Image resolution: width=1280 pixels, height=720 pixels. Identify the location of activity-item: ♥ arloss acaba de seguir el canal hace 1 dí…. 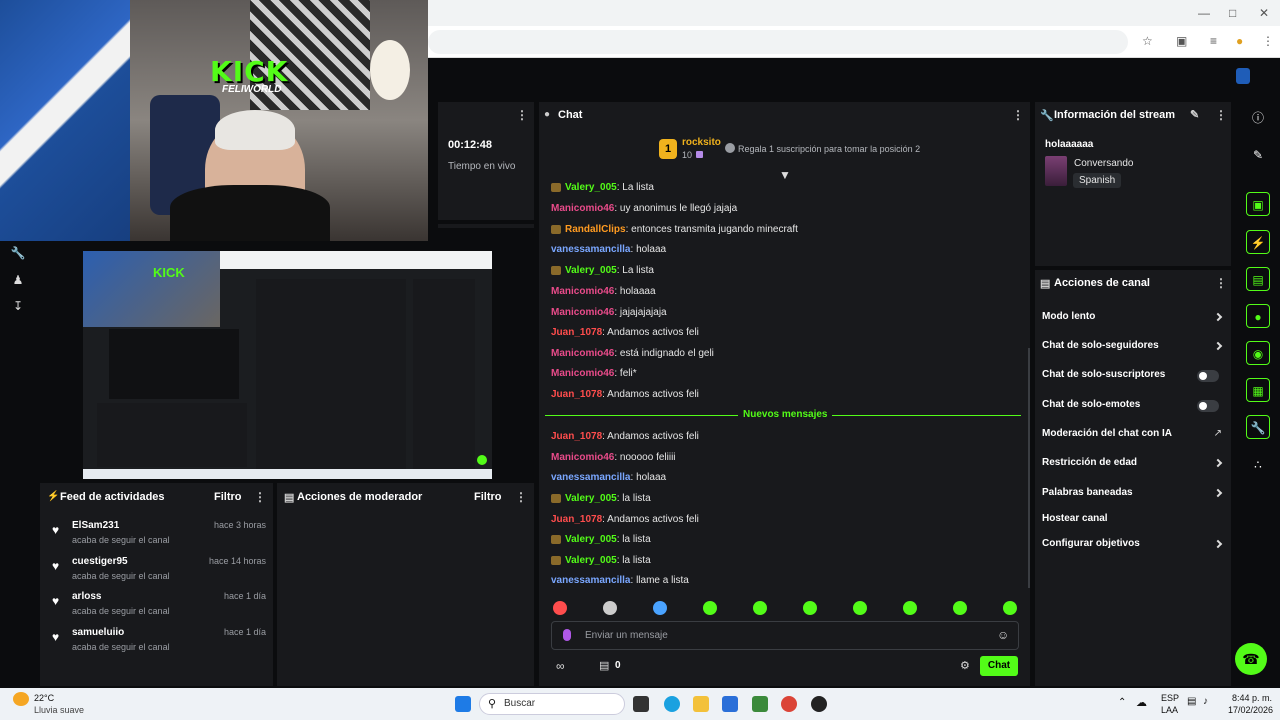
(159, 607).